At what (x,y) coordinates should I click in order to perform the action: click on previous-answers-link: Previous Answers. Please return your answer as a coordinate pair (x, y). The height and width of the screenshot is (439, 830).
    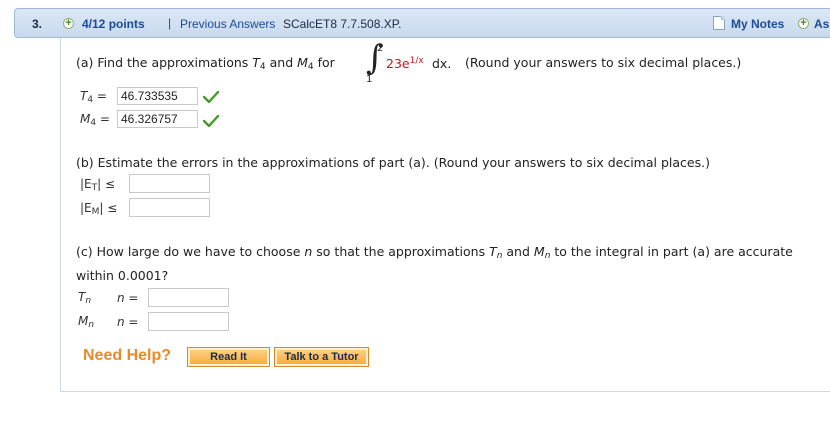
    Looking at the image, I should click on (227, 24).